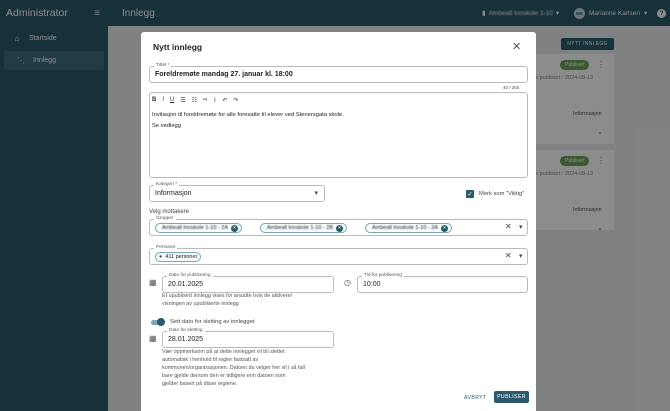  Describe the element at coordinates (224, 100) in the screenshot. I see `undo-icon: ↶` at that location.